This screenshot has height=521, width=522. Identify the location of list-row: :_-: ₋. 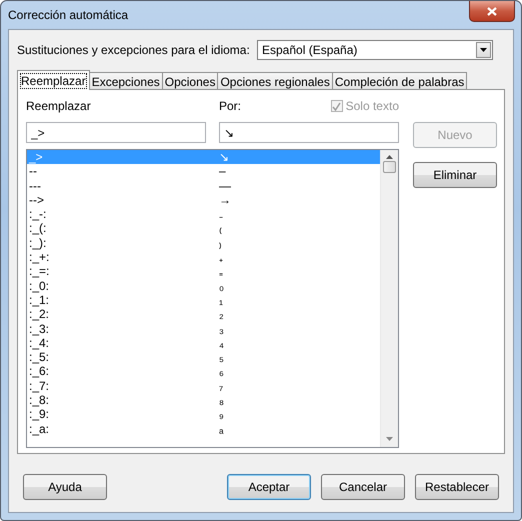
(203, 214).